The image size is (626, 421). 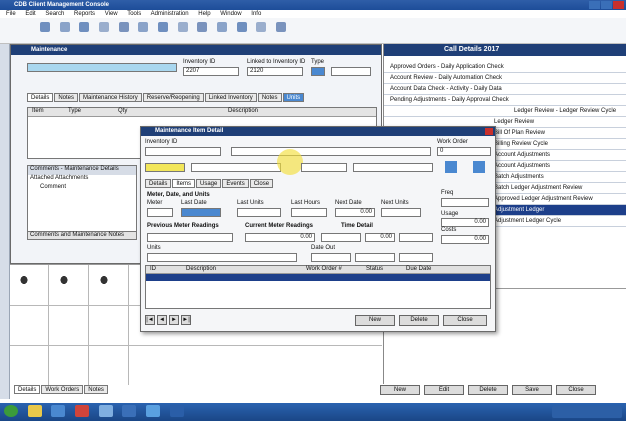 I want to click on menu-view: View, so click(x=111, y=14).